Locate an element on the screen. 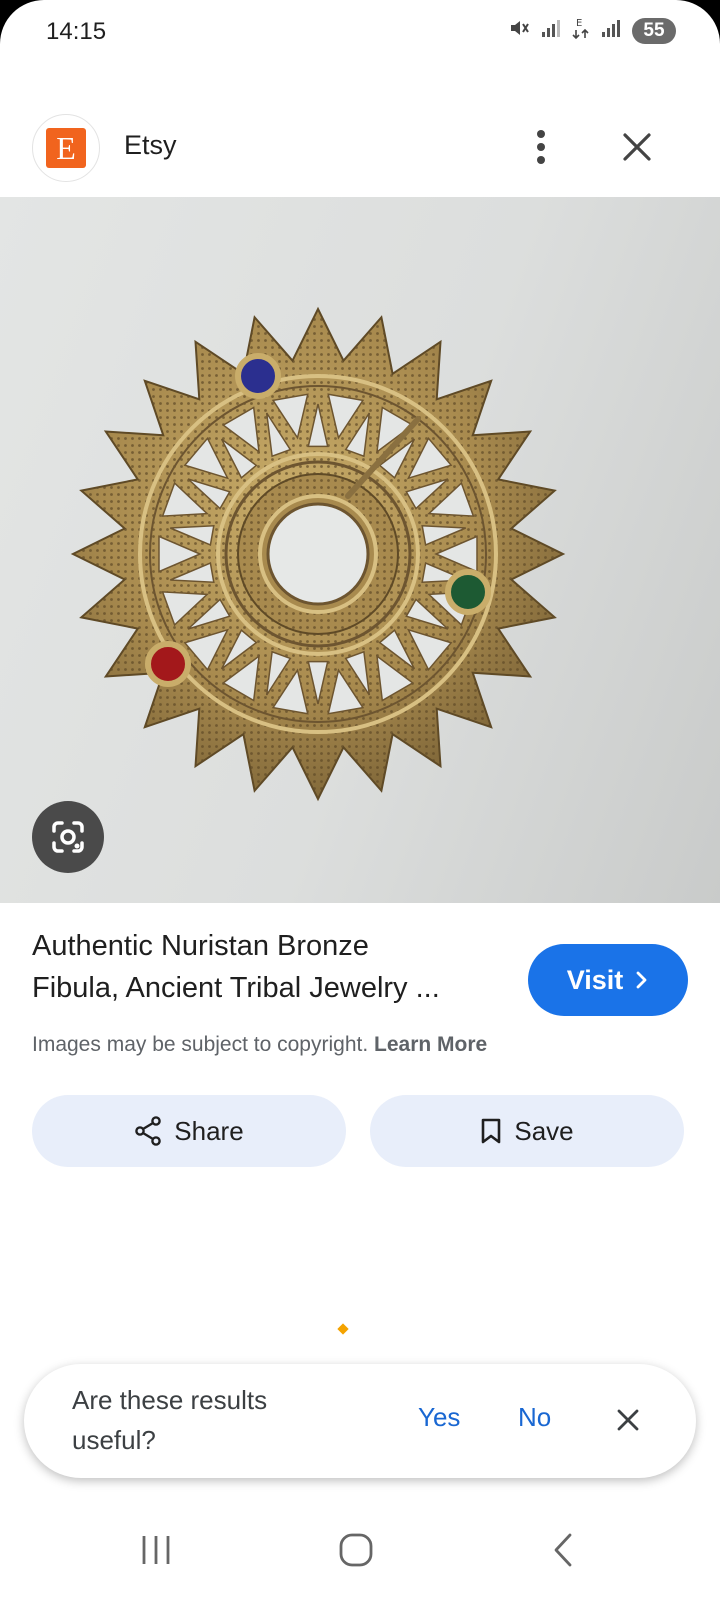  home-button is located at coordinates (356, 1552).